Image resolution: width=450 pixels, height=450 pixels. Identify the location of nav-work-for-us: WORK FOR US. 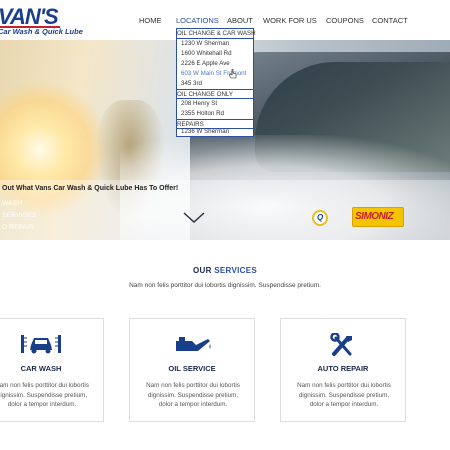
(290, 21).